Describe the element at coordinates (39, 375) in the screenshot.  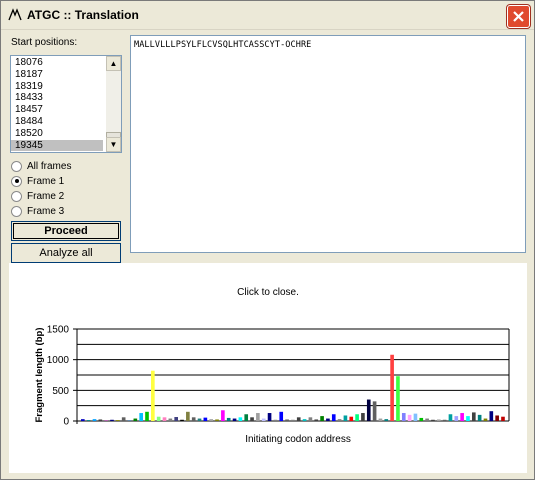
I see `y-axis-label: Fragment length (bp)` at that location.